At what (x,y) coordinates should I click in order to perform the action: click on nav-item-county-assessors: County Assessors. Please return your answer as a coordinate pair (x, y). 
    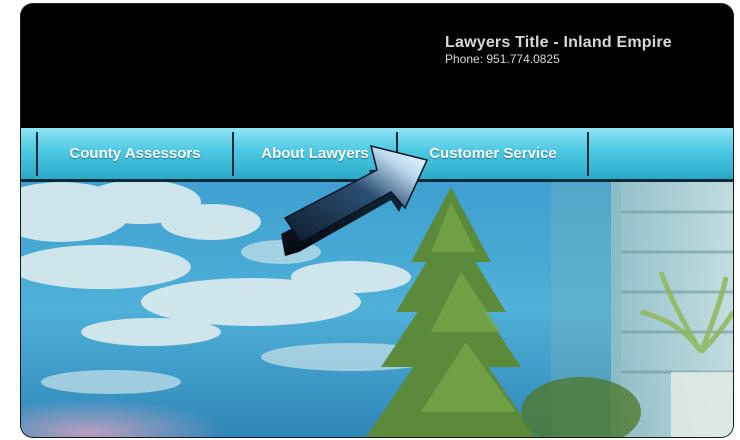
    Looking at the image, I should click on (135, 153).